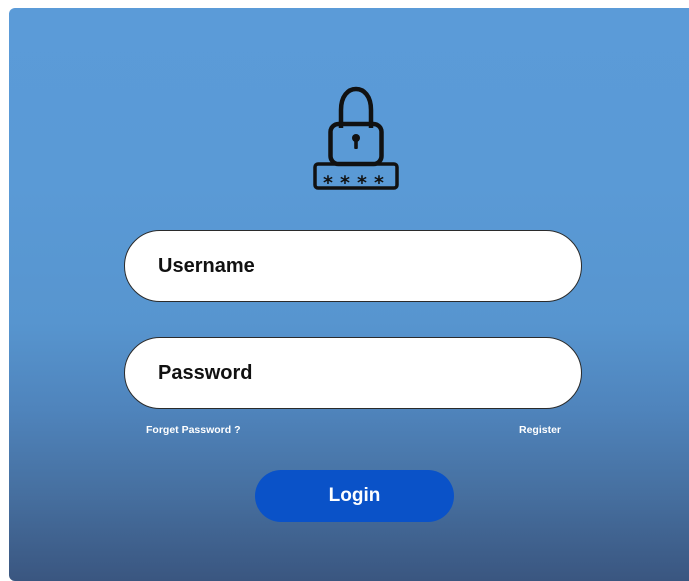 The image size is (689, 581). I want to click on password-field, so click(353, 373).